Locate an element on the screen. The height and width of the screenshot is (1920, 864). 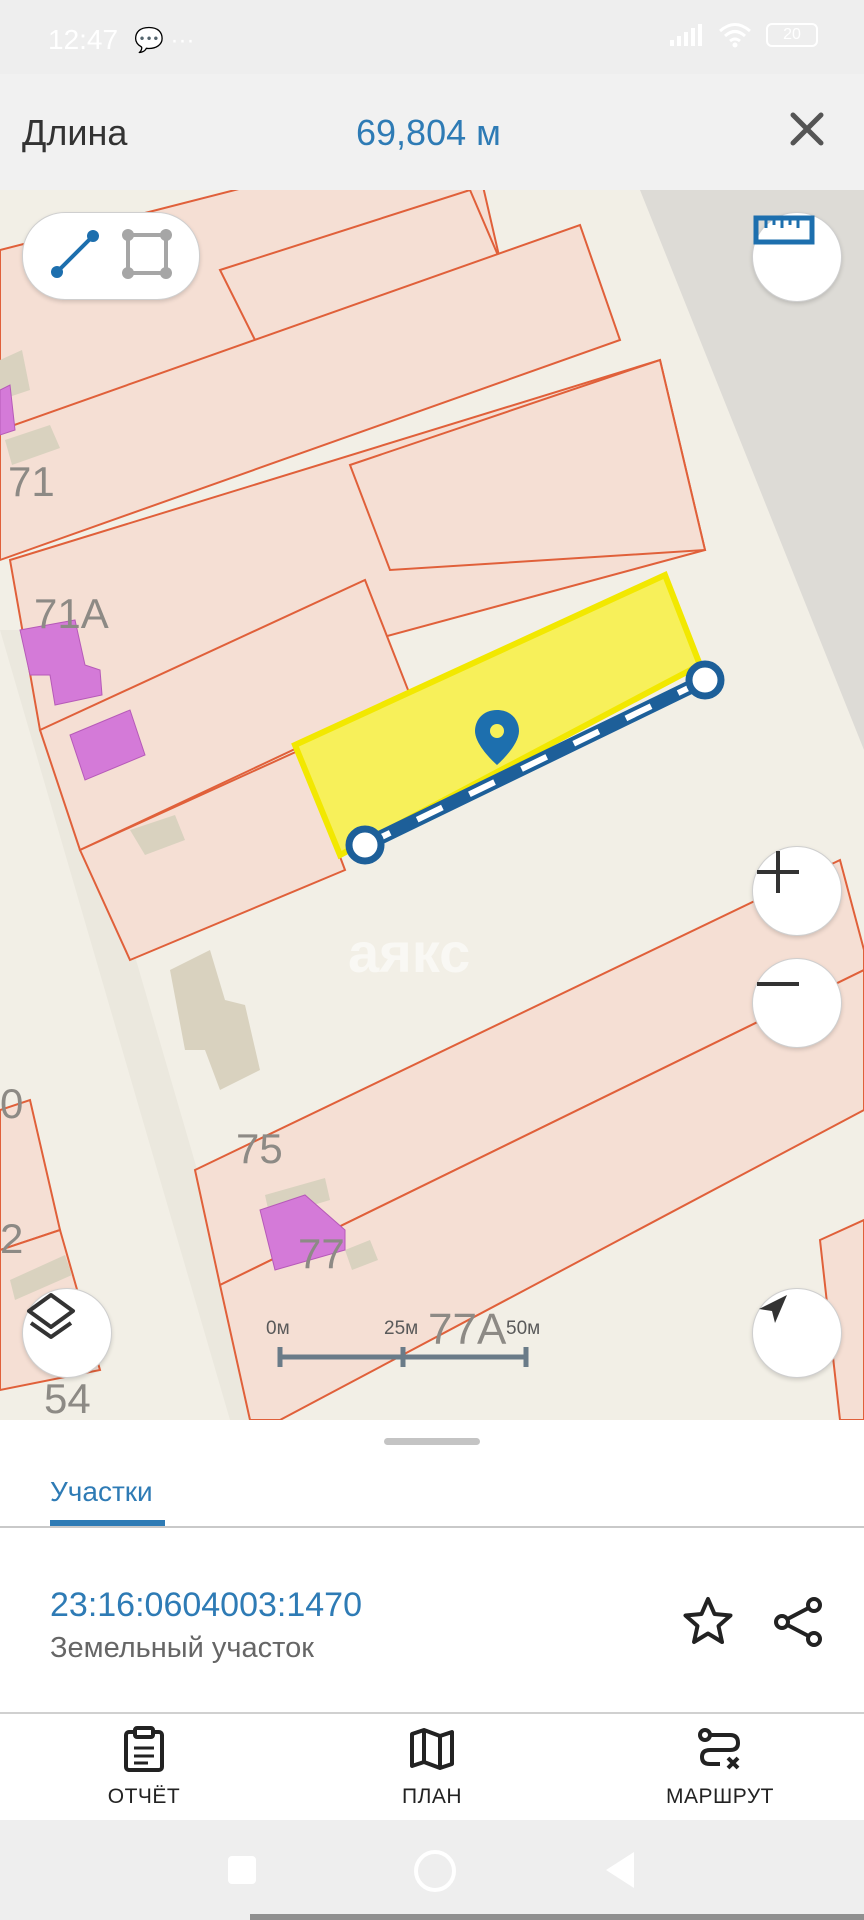
status-time: 12:47 is located at coordinates (83, 39).